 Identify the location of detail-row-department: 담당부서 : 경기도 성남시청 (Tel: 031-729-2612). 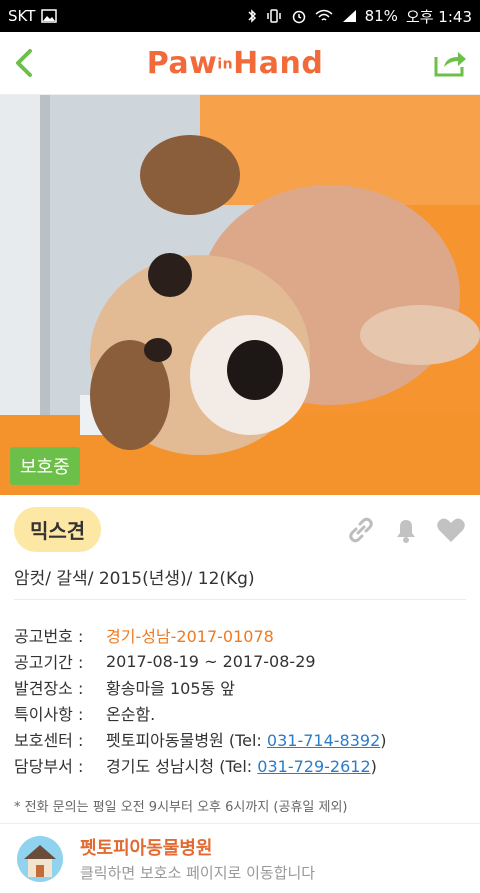
(240, 765).